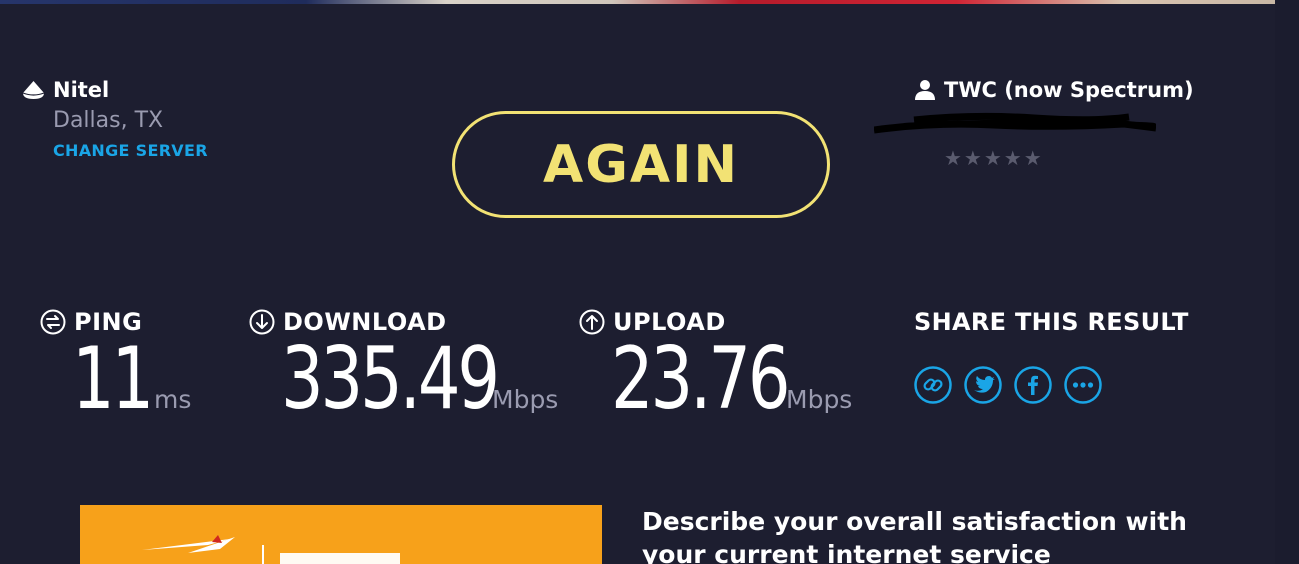  What do you see at coordinates (341, 534) in the screenshot?
I see `advertisement-banner` at bounding box center [341, 534].